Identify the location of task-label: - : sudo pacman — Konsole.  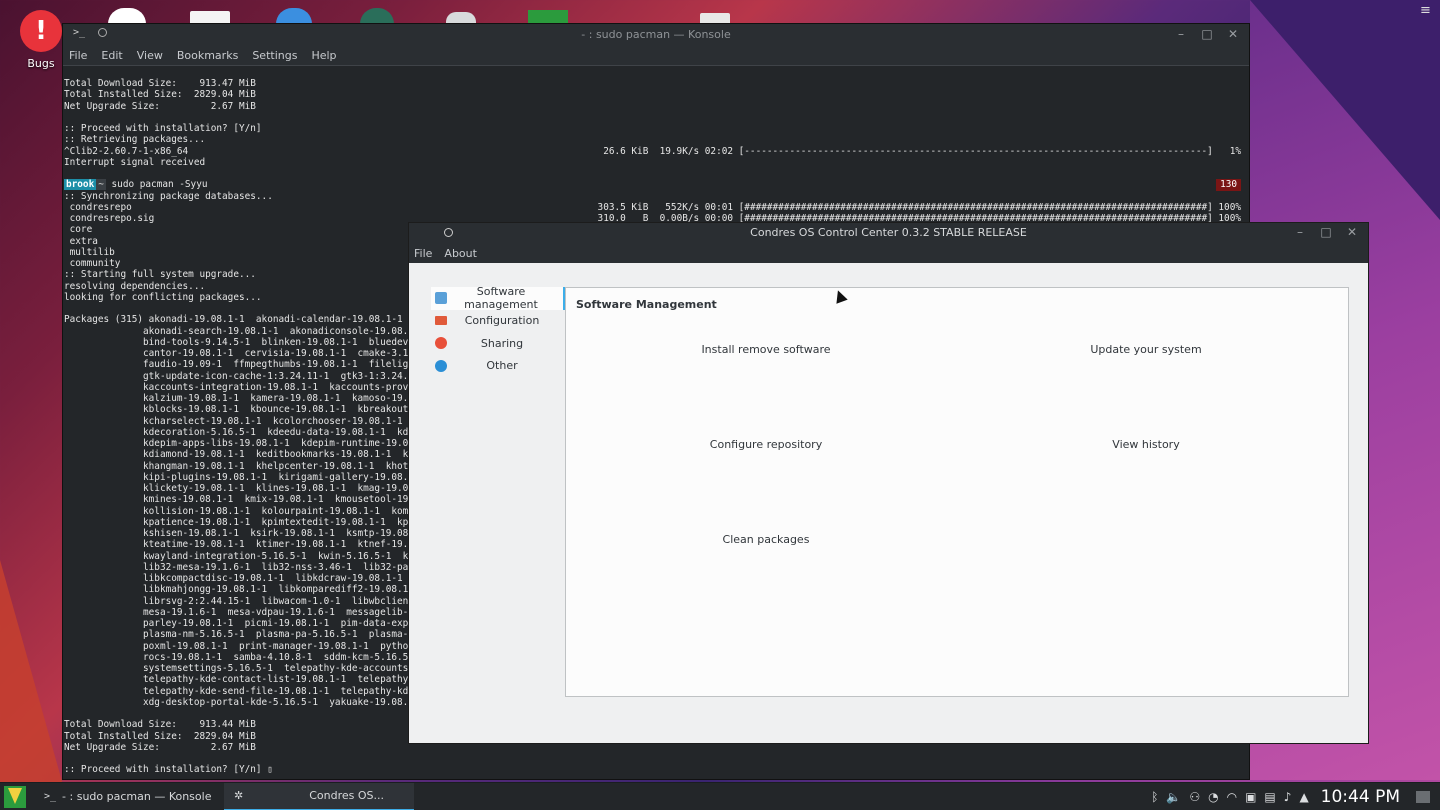
(137, 796).